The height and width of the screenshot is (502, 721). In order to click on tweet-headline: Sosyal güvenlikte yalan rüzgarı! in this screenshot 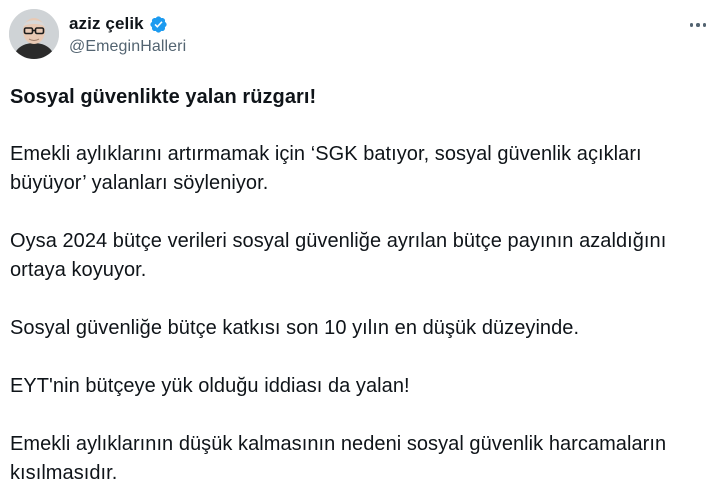, I will do `click(163, 97)`.